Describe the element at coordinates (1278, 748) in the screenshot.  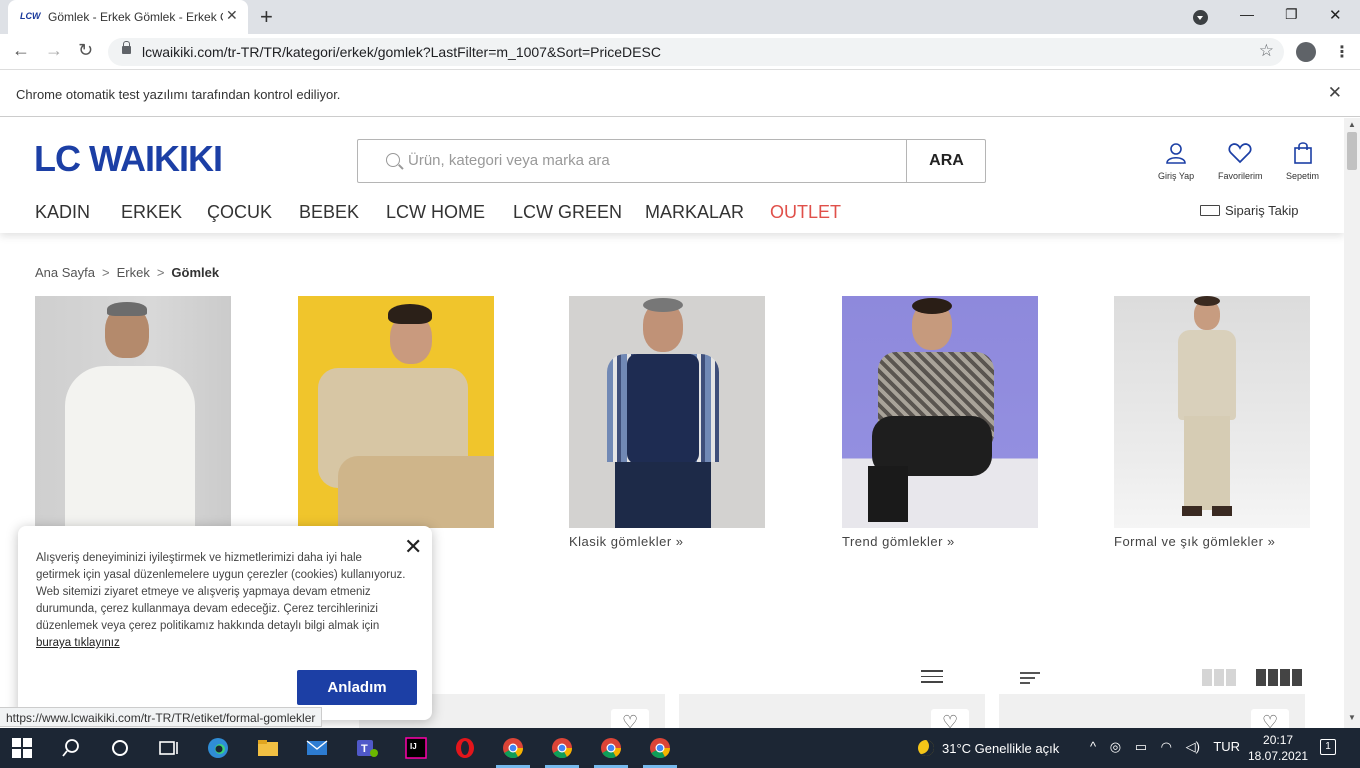
I see `taskbar-clock: 20:17 18.07.2021` at that location.